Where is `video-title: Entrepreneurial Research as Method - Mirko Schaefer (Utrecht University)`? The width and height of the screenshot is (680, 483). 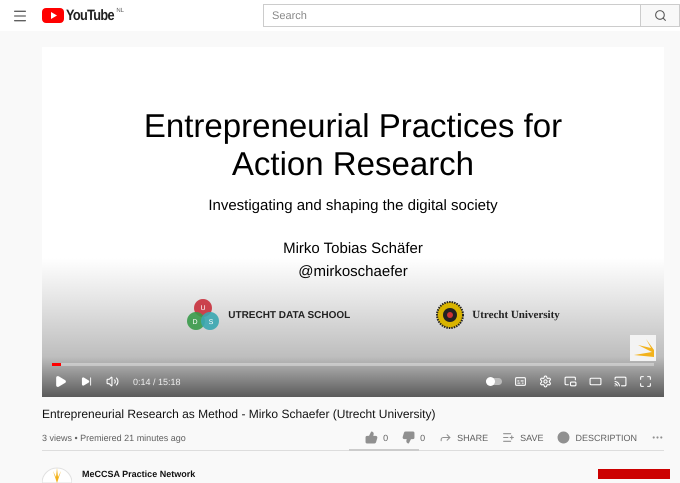 video-title: Entrepreneurial Research as Method - Mirko Schaefer (Utrecht University) is located at coordinates (239, 414).